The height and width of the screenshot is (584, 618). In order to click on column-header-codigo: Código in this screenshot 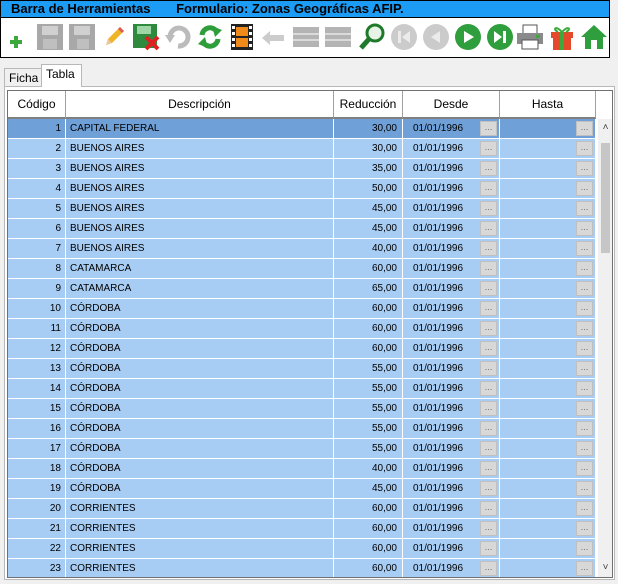, I will do `click(37, 105)`.